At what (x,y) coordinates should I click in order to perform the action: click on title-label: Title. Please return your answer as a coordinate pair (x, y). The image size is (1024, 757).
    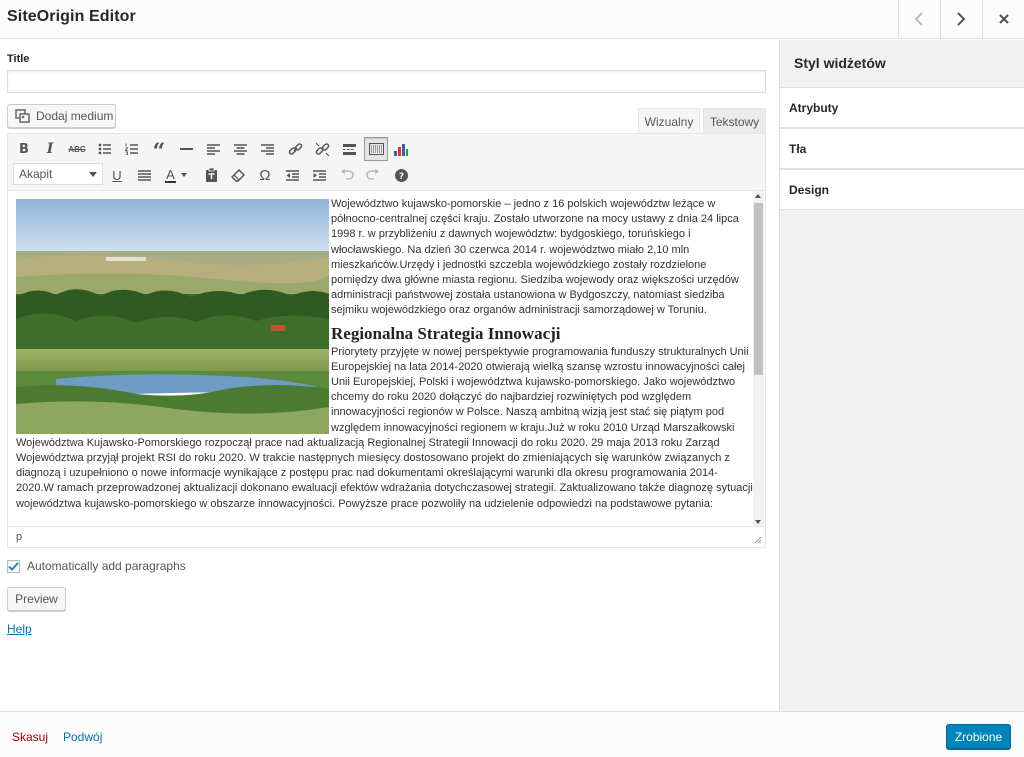
    Looking at the image, I should click on (18, 59).